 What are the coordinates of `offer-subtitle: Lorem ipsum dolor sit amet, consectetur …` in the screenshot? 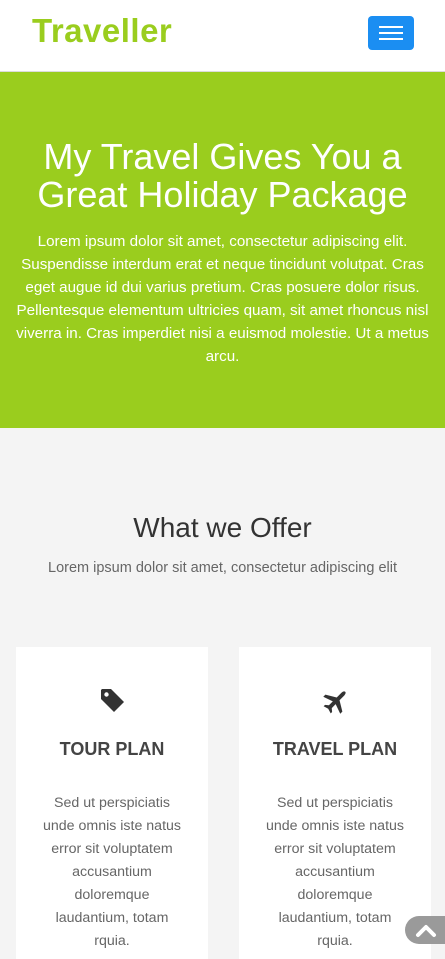 It's located at (222, 568).